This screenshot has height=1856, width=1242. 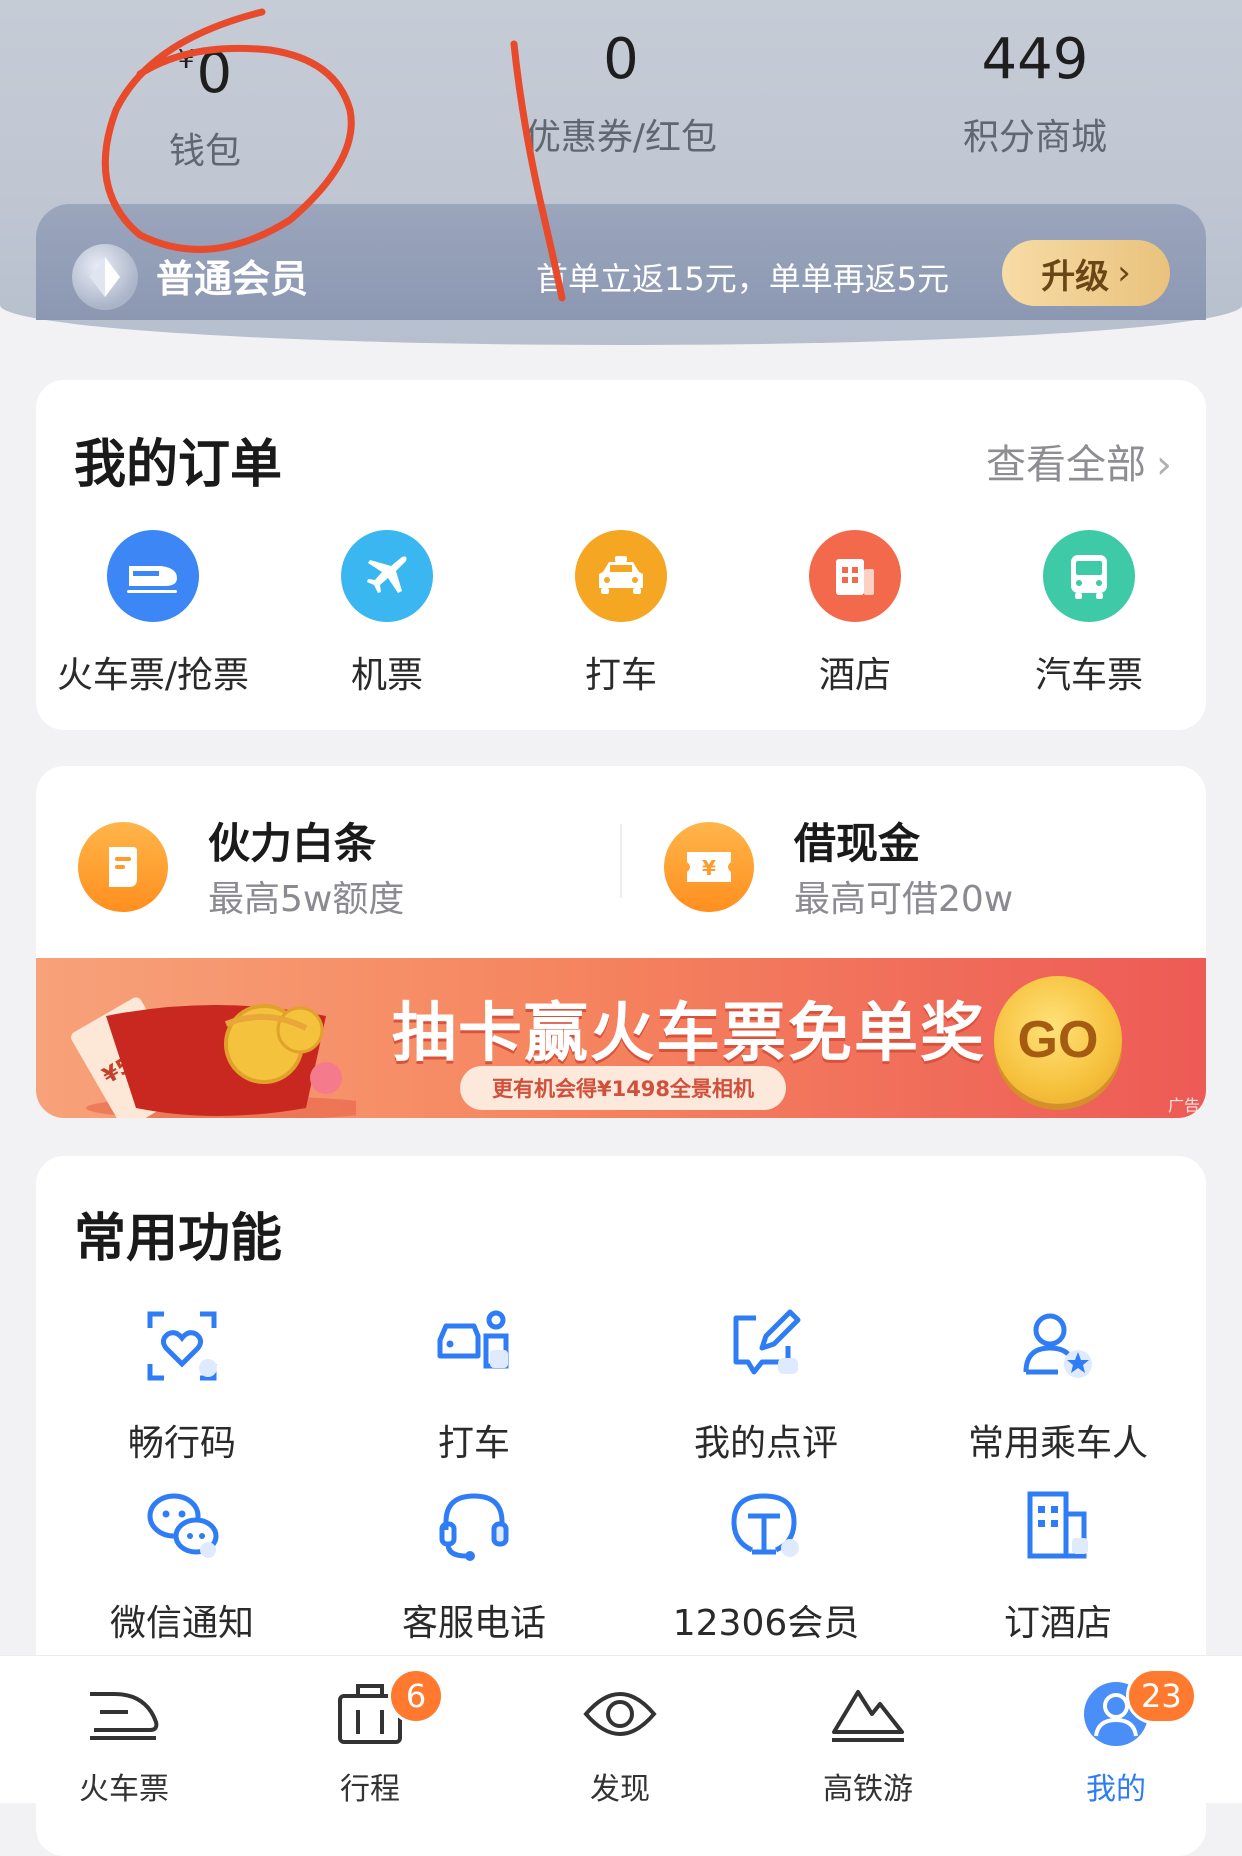 I want to click on mountain-icon, so click(x=868, y=1716).